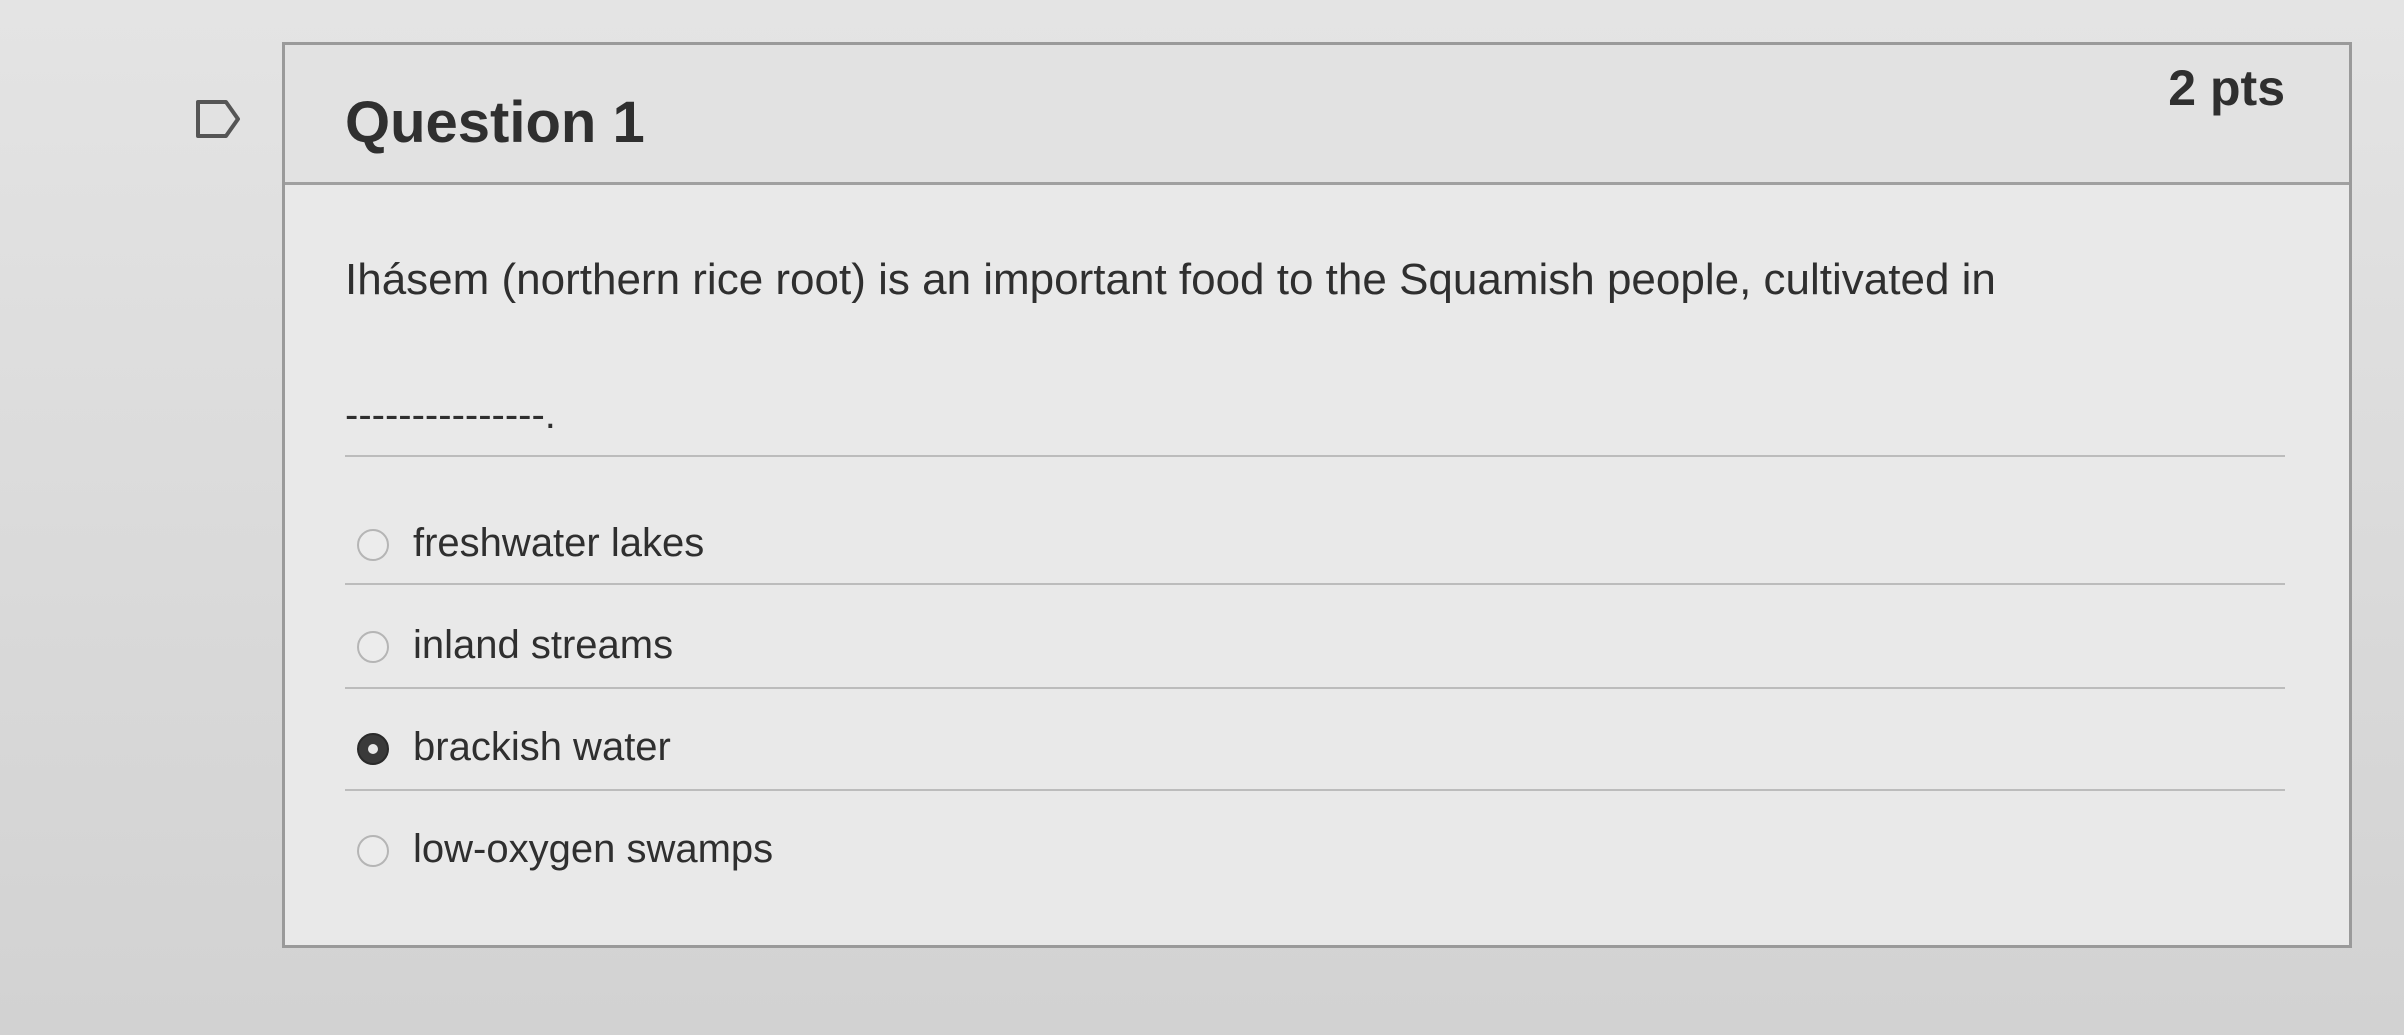  Describe the element at coordinates (543, 645) in the screenshot. I see `answer-label: inland streams` at that location.